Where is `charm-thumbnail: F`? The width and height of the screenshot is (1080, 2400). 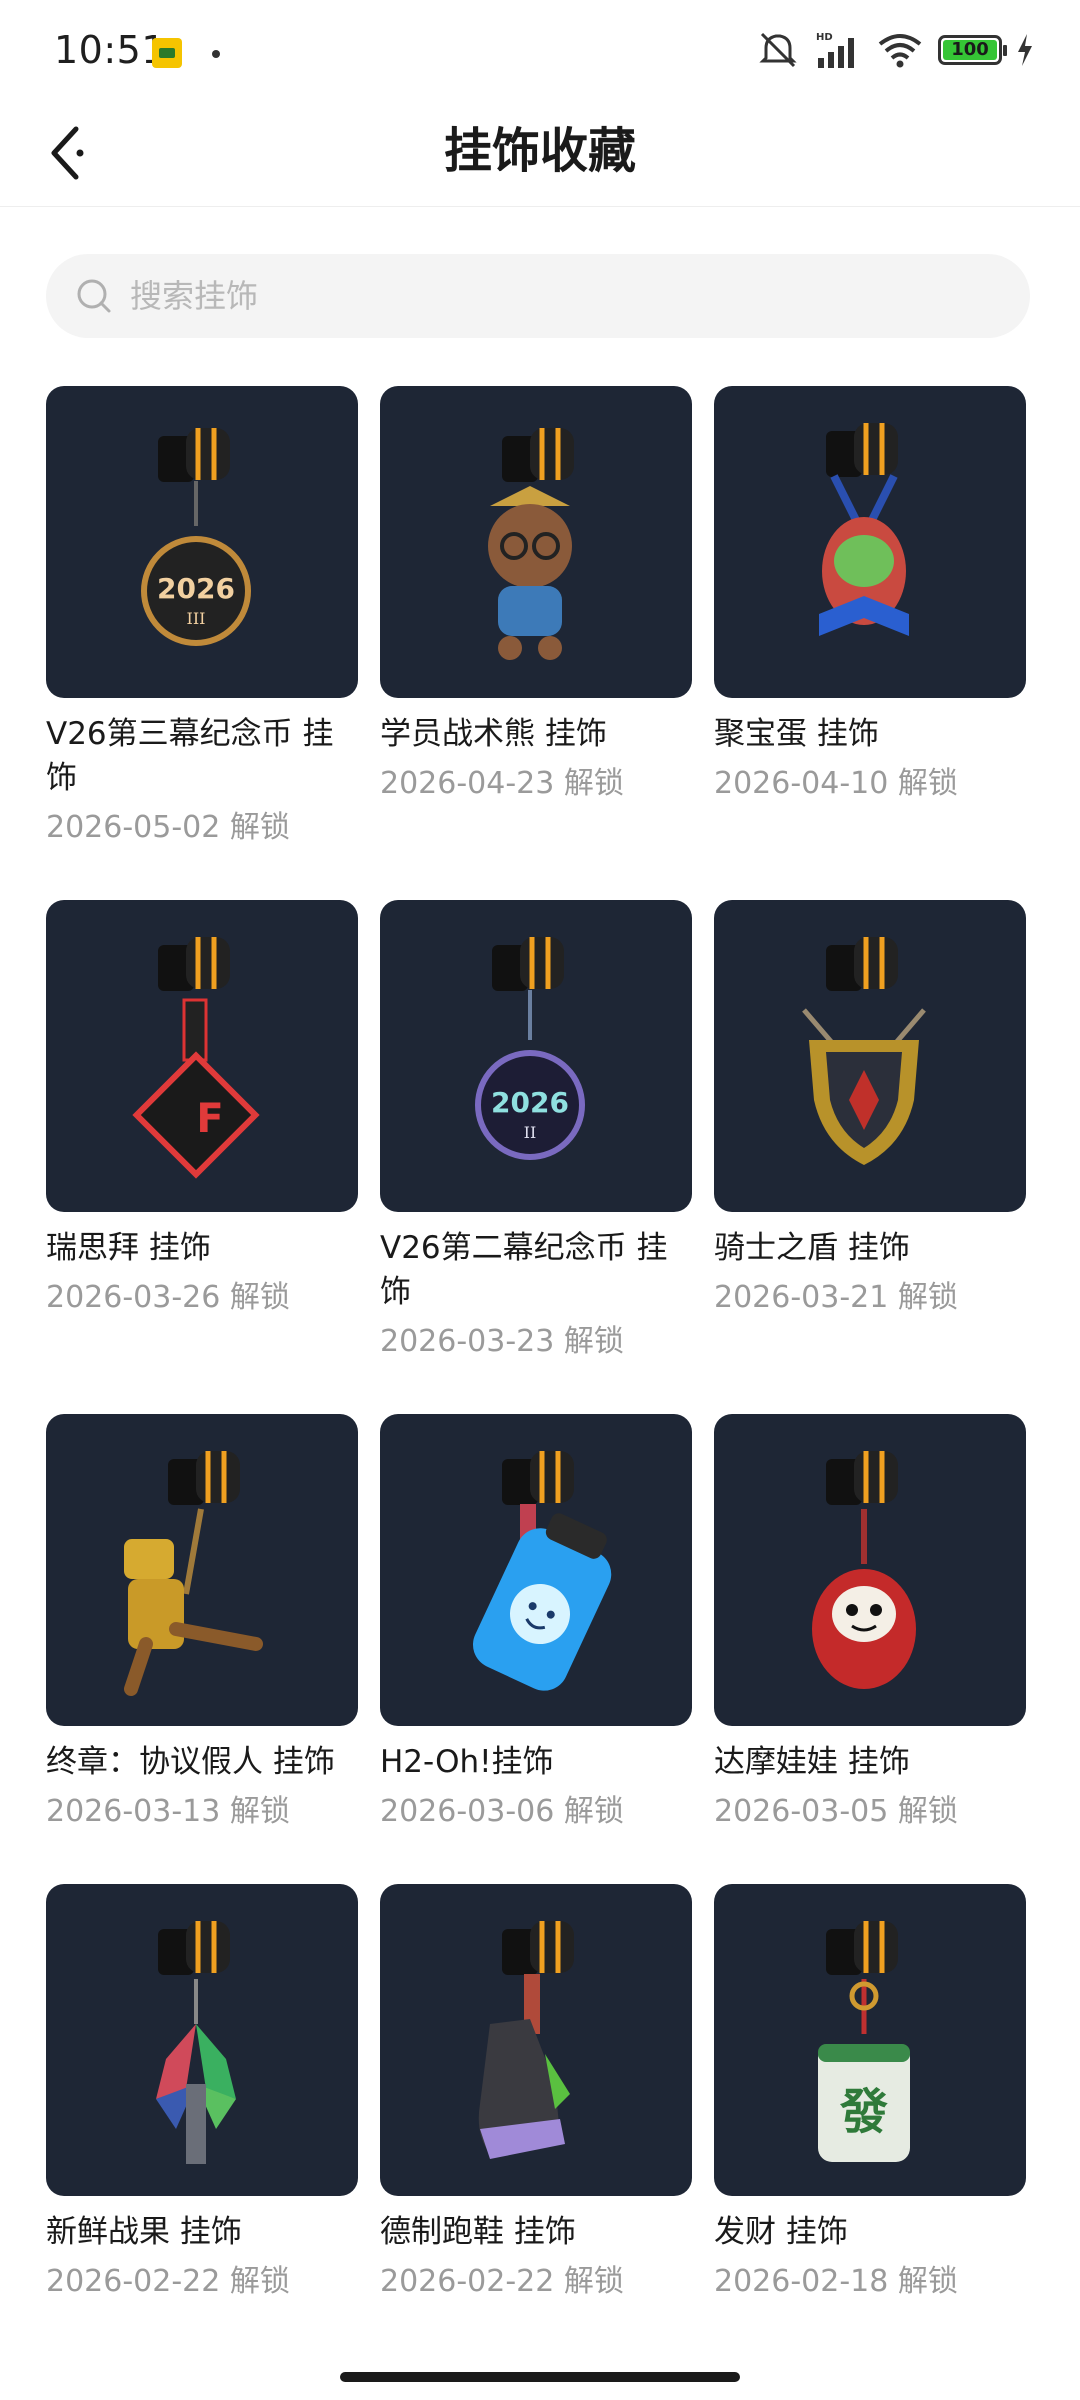
charm-thumbnail: F is located at coordinates (202, 1056).